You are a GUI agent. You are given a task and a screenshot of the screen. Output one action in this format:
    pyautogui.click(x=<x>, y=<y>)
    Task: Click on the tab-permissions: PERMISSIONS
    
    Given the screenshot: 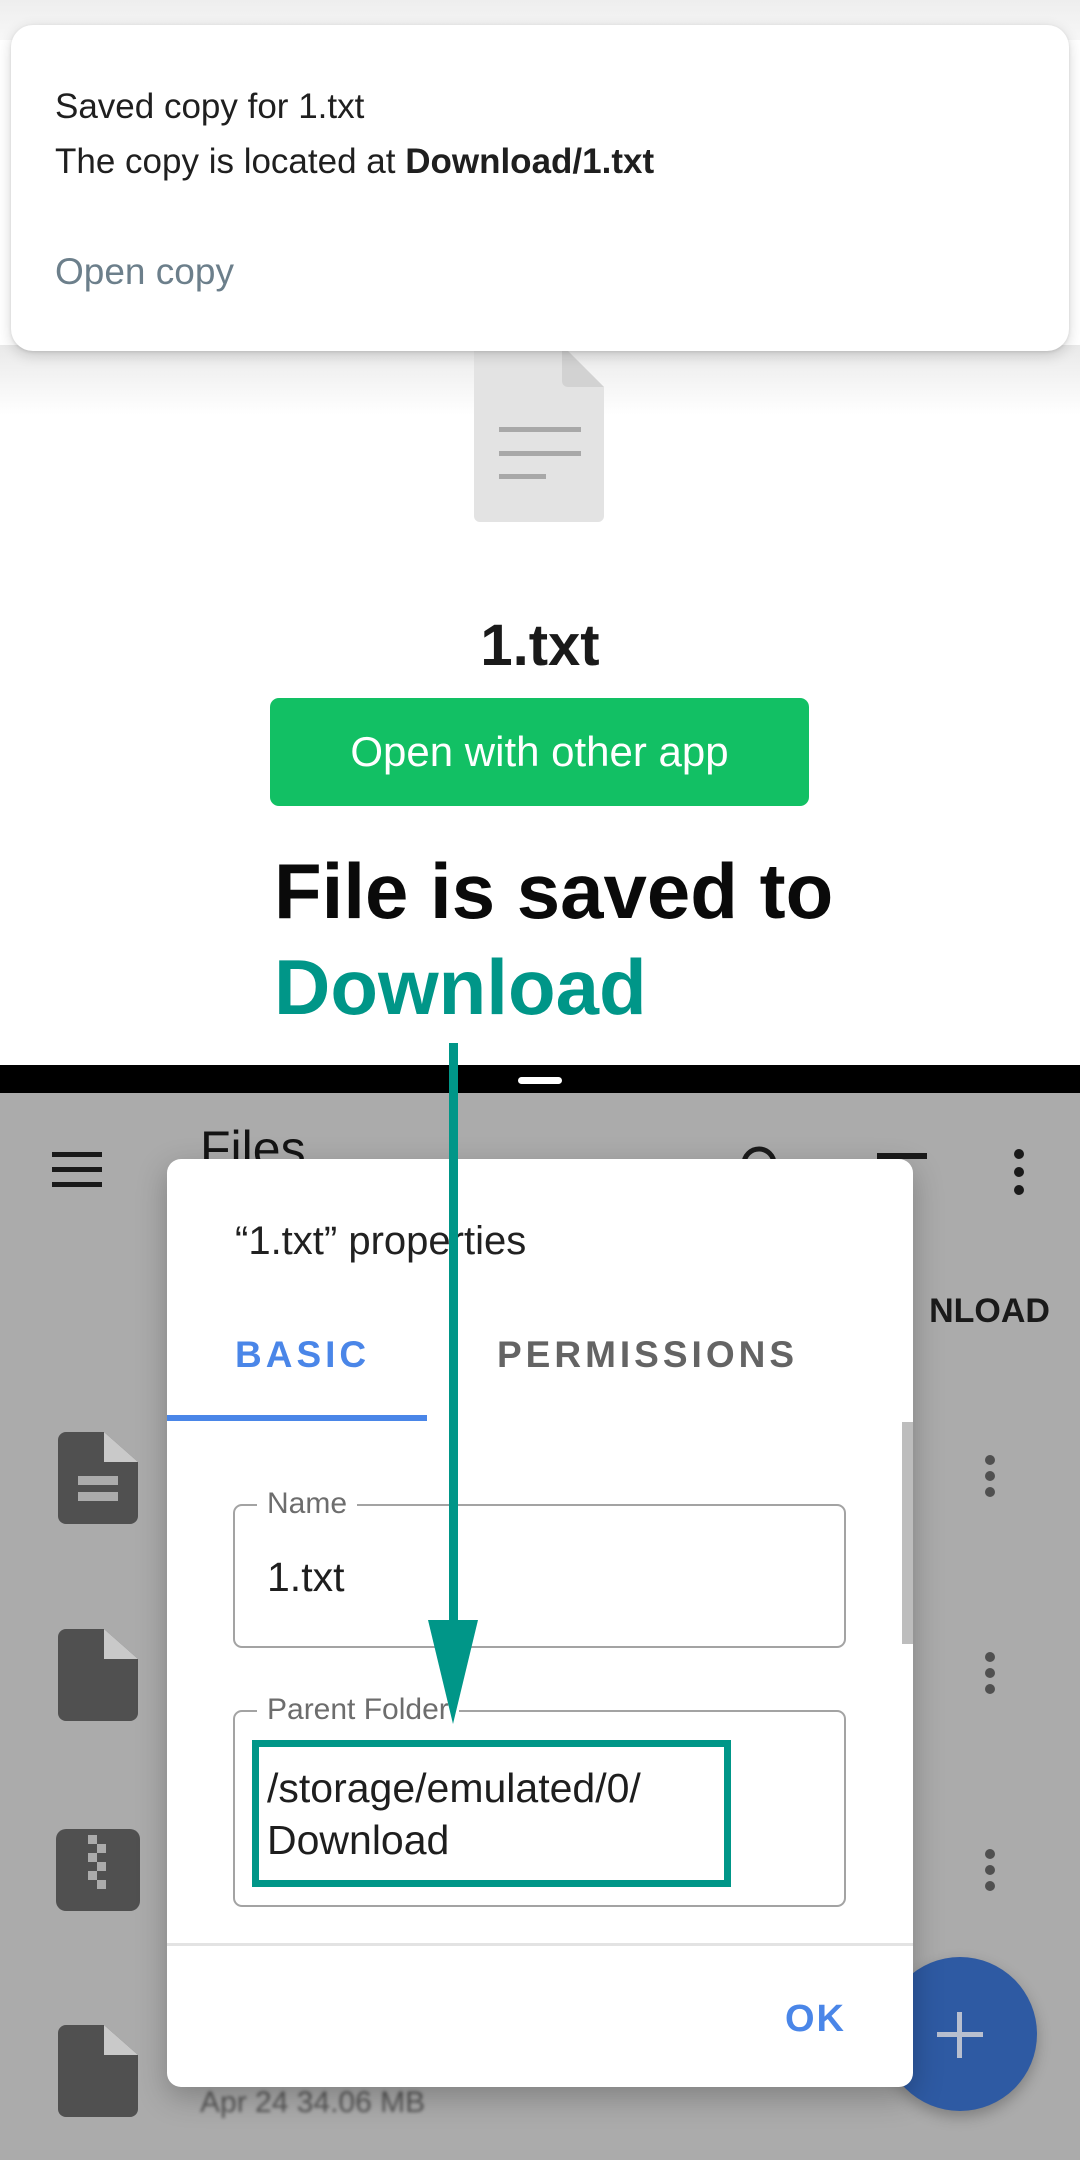 What is the action you would take?
    pyautogui.click(x=647, y=1355)
    